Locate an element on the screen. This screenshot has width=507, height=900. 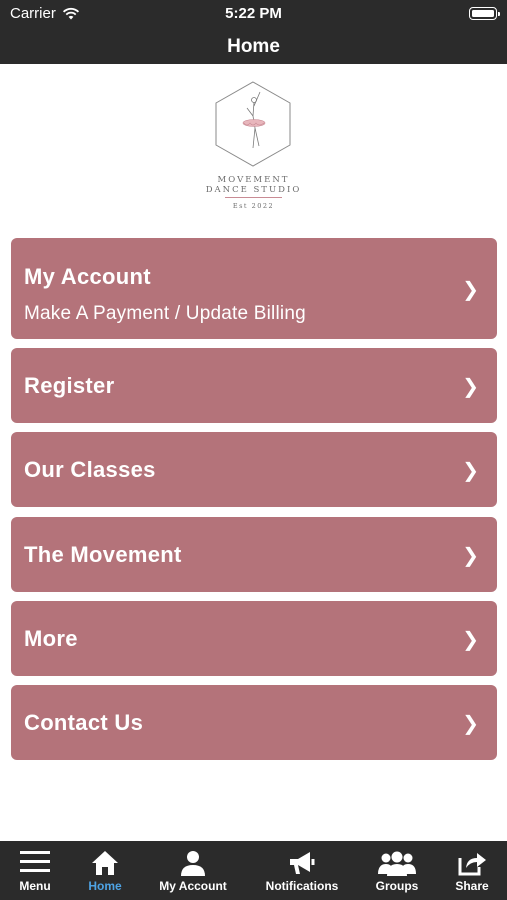
page-title: Home is located at coordinates (253, 46).